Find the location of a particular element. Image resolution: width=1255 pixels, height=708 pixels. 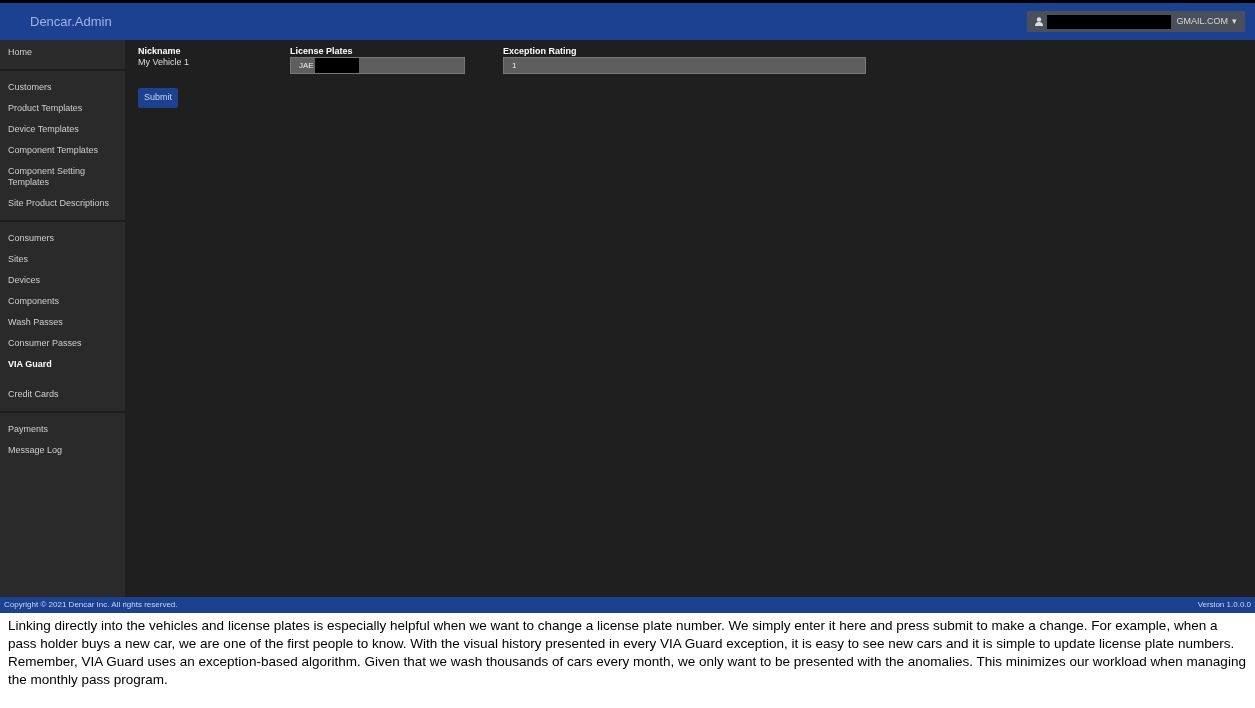

field-label: License Plates is located at coordinates (322, 51).